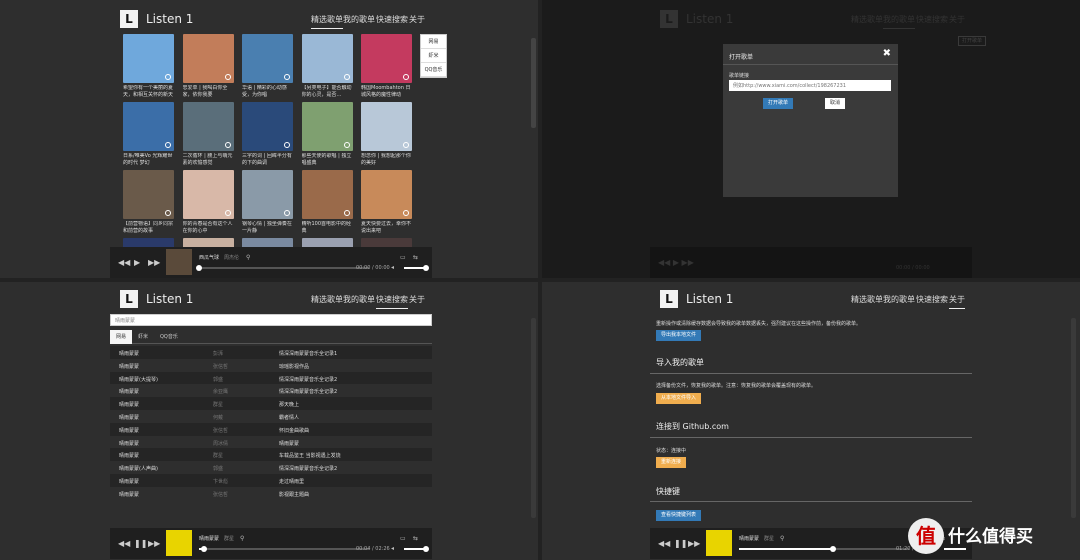 This screenshot has height=560, width=1080. What do you see at coordinates (426, 268) in the screenshot?
I see `volume-knob` at bounding box center [426, 268].